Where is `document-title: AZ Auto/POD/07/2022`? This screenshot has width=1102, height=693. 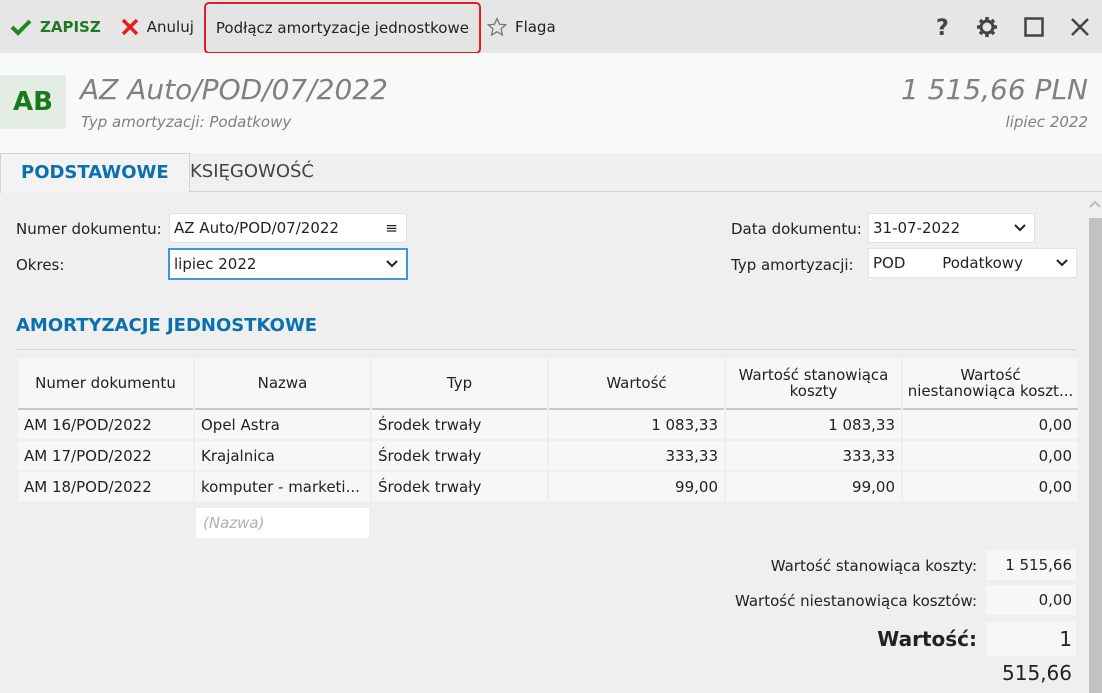 document-title: AZ Auto/POD/07/2022 is located at coordinates (234, 89).